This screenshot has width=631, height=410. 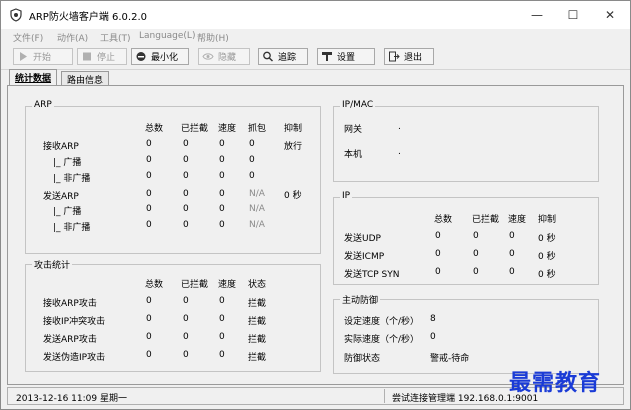 What do you see at coordinates (555, 383) in the screenshot?
I see `watermark-text: 最需教育` at bounding box center [555, 383].